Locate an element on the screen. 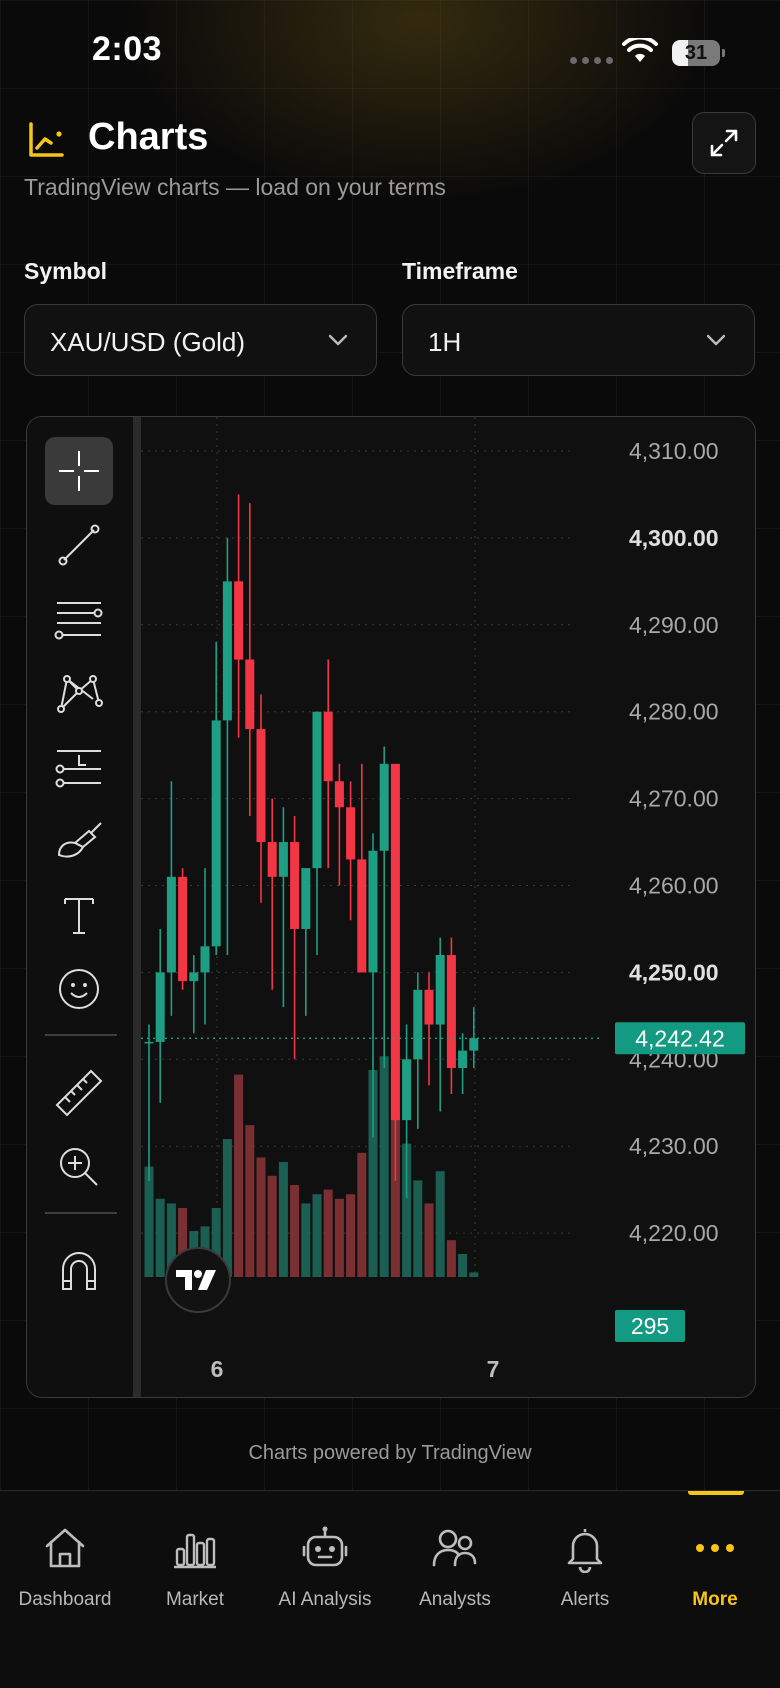  crosshair-icon is located at coordinates (79, 471).